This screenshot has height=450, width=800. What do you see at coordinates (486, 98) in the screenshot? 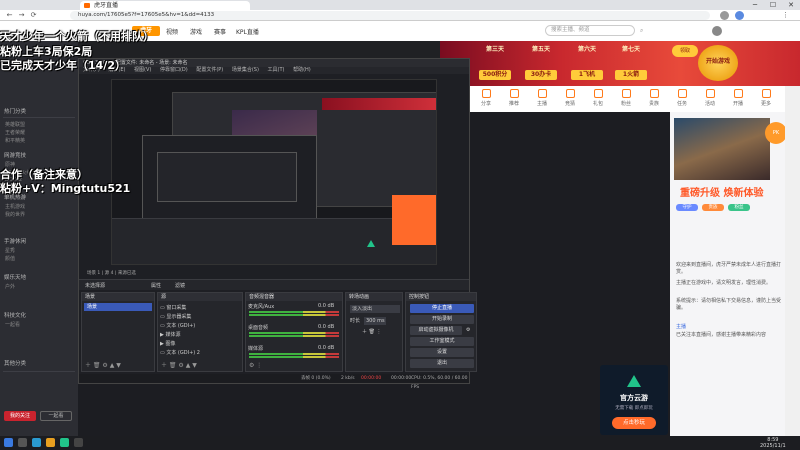
I see `room-tool: 分享` at bounding box center [486, 98].